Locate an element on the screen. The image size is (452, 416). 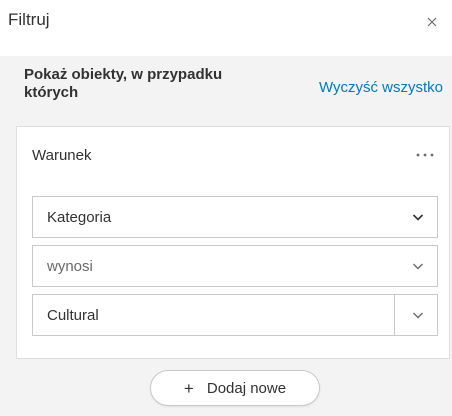
clear-all-link: Wyczyść wszystko is located at coordinates (381, 87).